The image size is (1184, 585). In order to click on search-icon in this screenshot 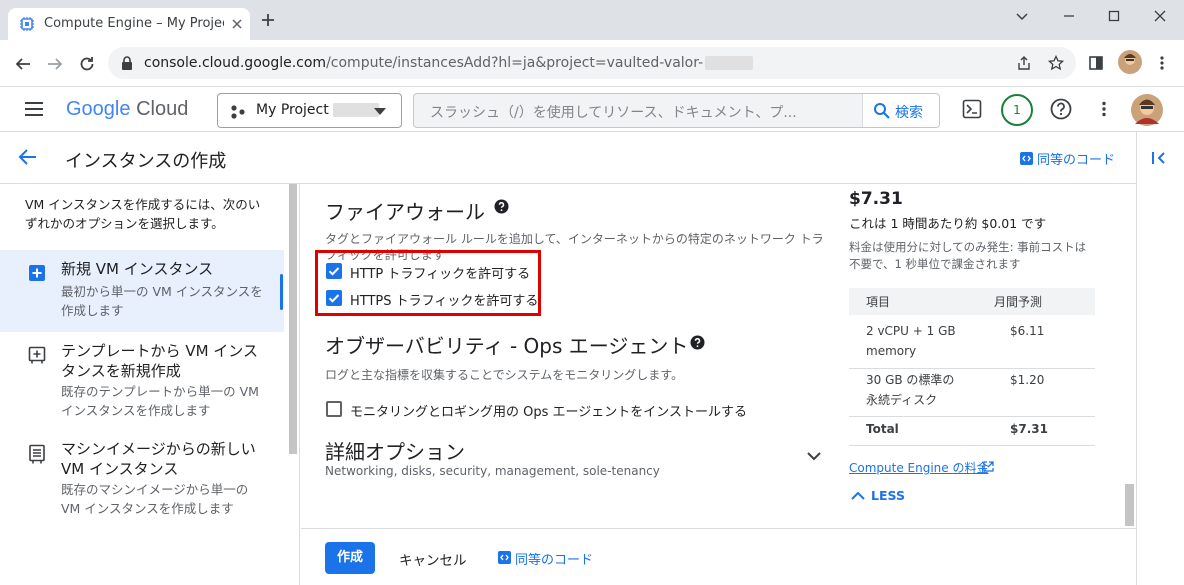, I will do `click(882, 111)`.